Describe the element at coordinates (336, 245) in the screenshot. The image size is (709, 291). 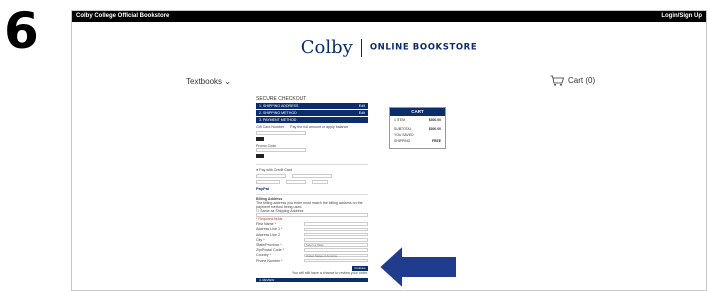
I see `state-select: Select a State` at that location.